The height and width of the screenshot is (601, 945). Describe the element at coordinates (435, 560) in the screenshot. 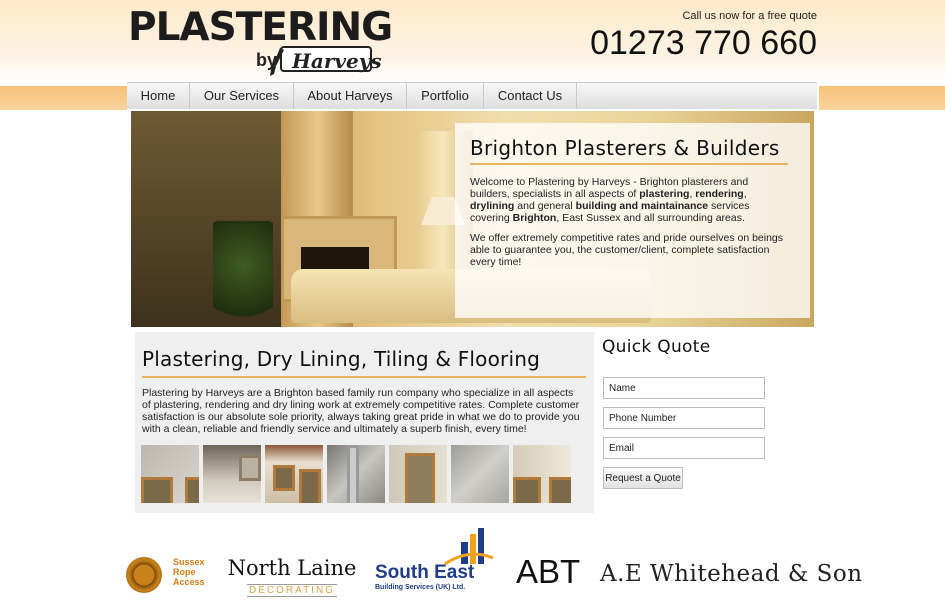

I see `partner-south-east: South East Building Services (UK) Ltd.` at that location.